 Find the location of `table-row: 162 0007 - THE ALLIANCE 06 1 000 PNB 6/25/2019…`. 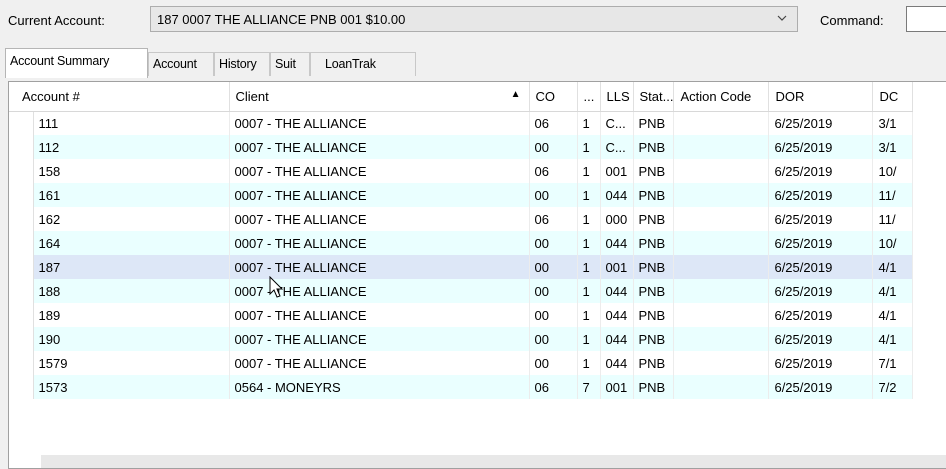

table-row: 162 0007 - THE ALLIANCE 06 1 000 PNB 6/25/2019… is located at coordinates (461, 219).